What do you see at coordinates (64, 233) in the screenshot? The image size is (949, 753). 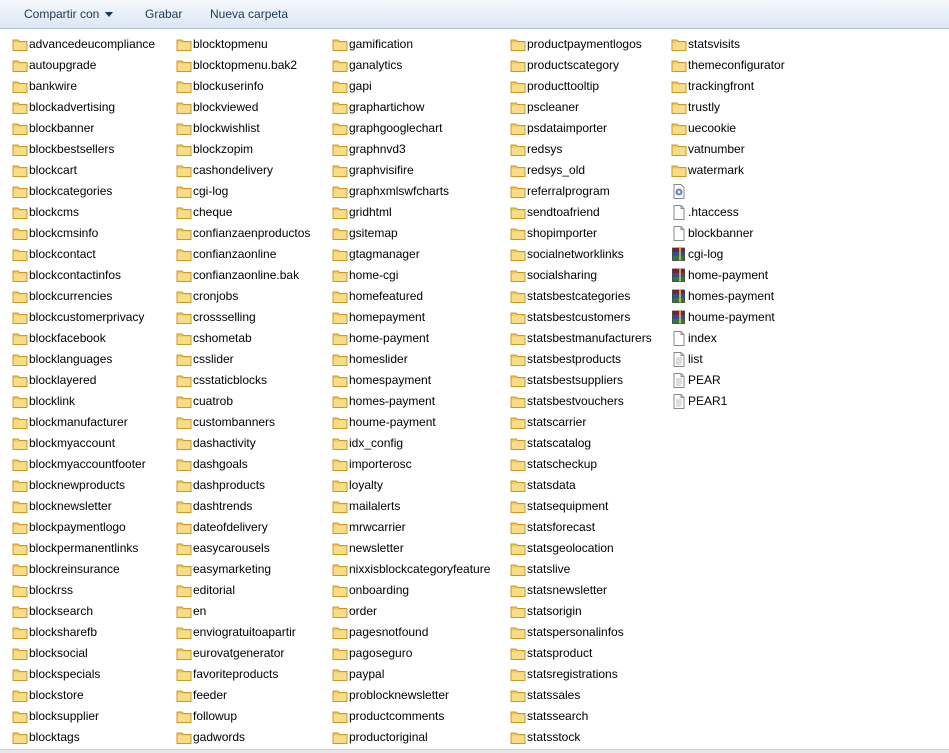 I see `item-label: blockcmsinfo` at bounding box center [64, 233].